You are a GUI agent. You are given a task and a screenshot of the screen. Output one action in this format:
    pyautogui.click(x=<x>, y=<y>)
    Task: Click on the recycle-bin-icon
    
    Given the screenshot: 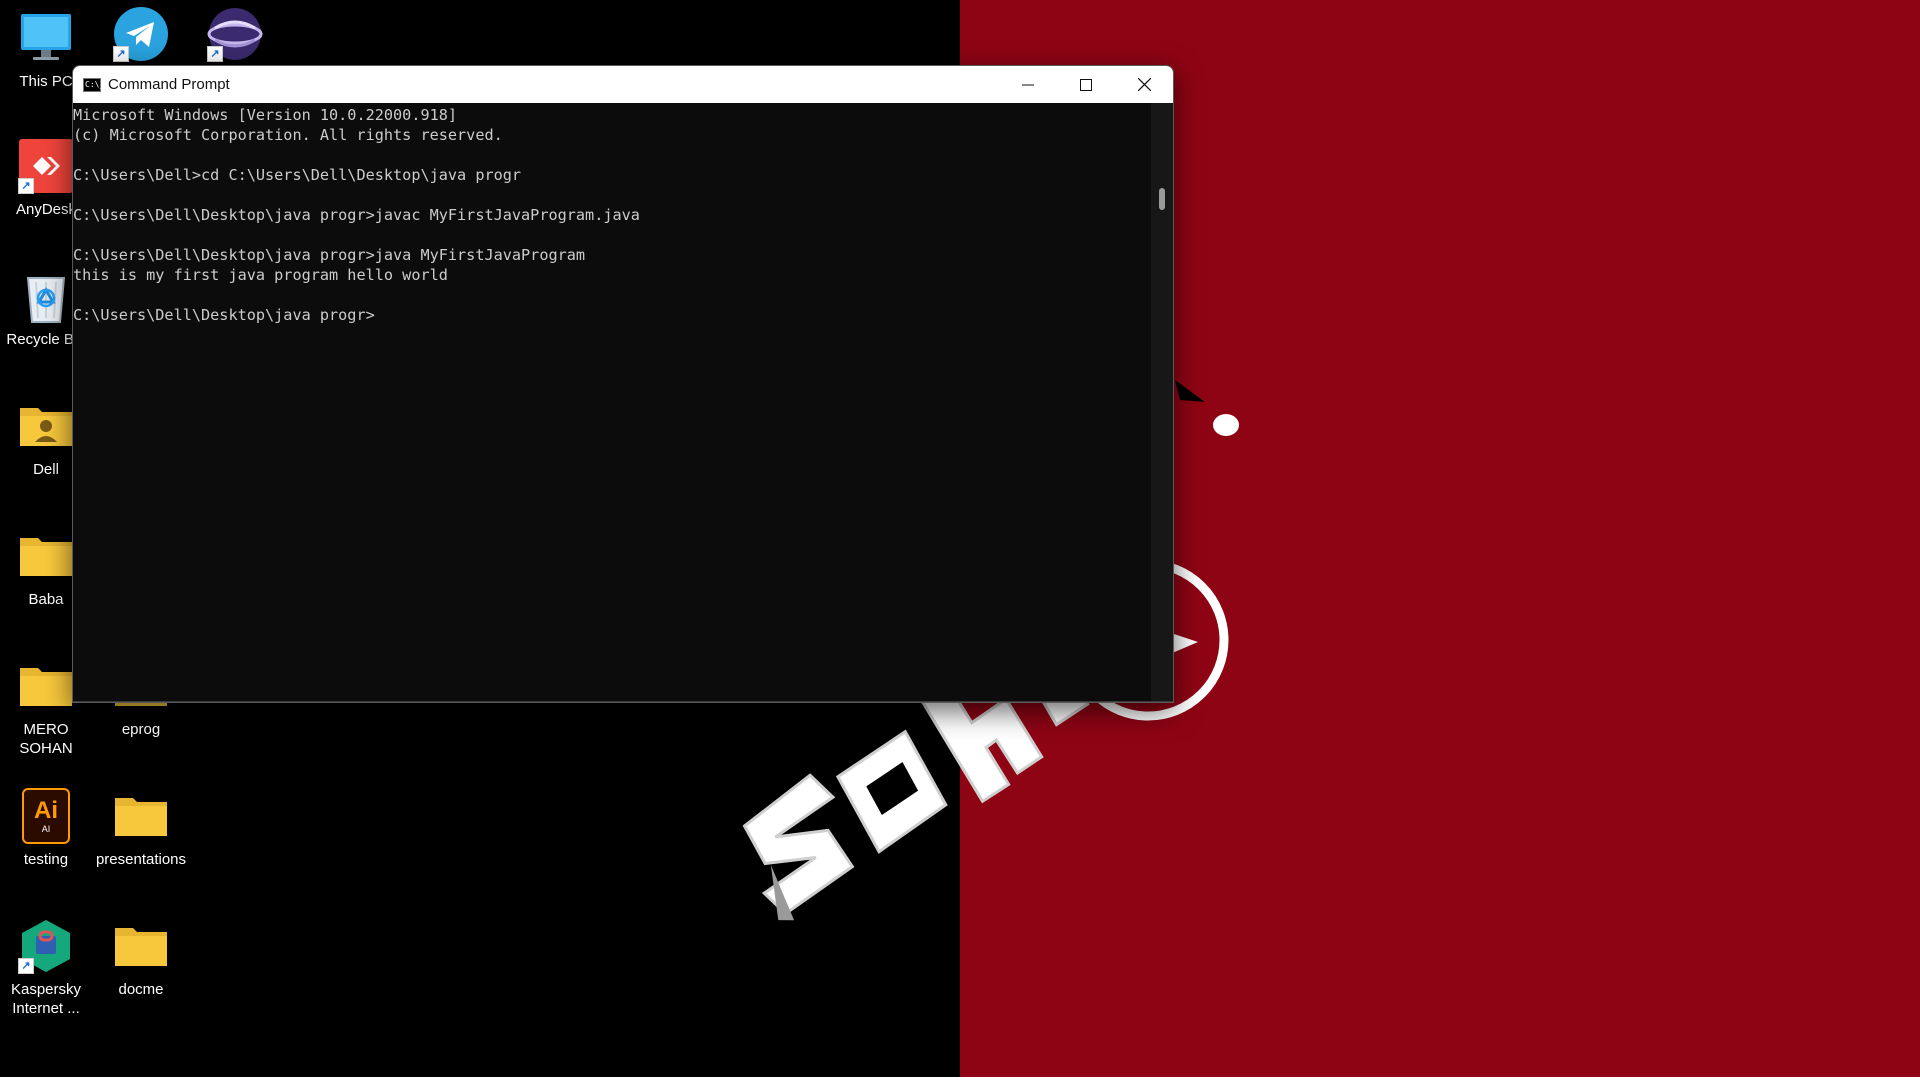 What is the action you would take?
    pyautogui.click(x=46, y=296)
    